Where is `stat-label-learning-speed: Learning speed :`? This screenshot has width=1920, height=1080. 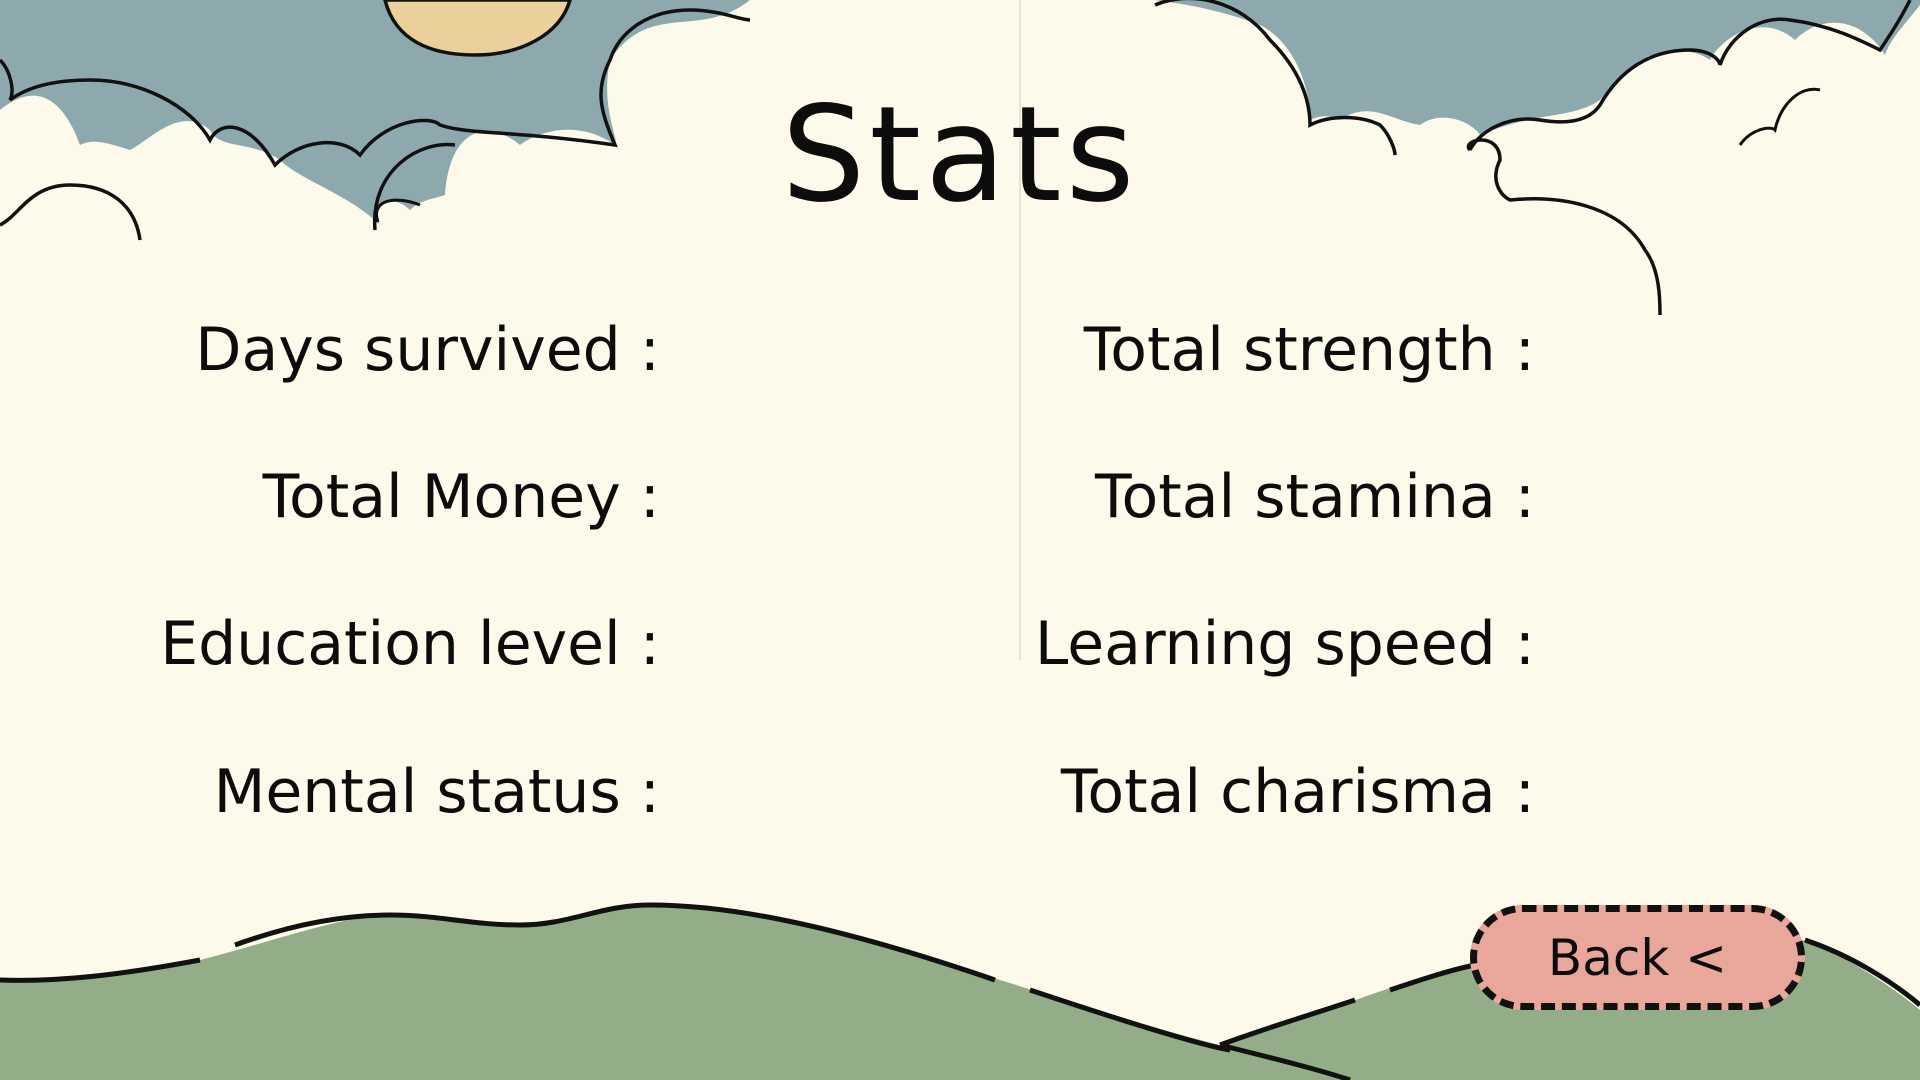
stat-label-learning-speed: Learning speed : is located at coordinates (1284, 644).